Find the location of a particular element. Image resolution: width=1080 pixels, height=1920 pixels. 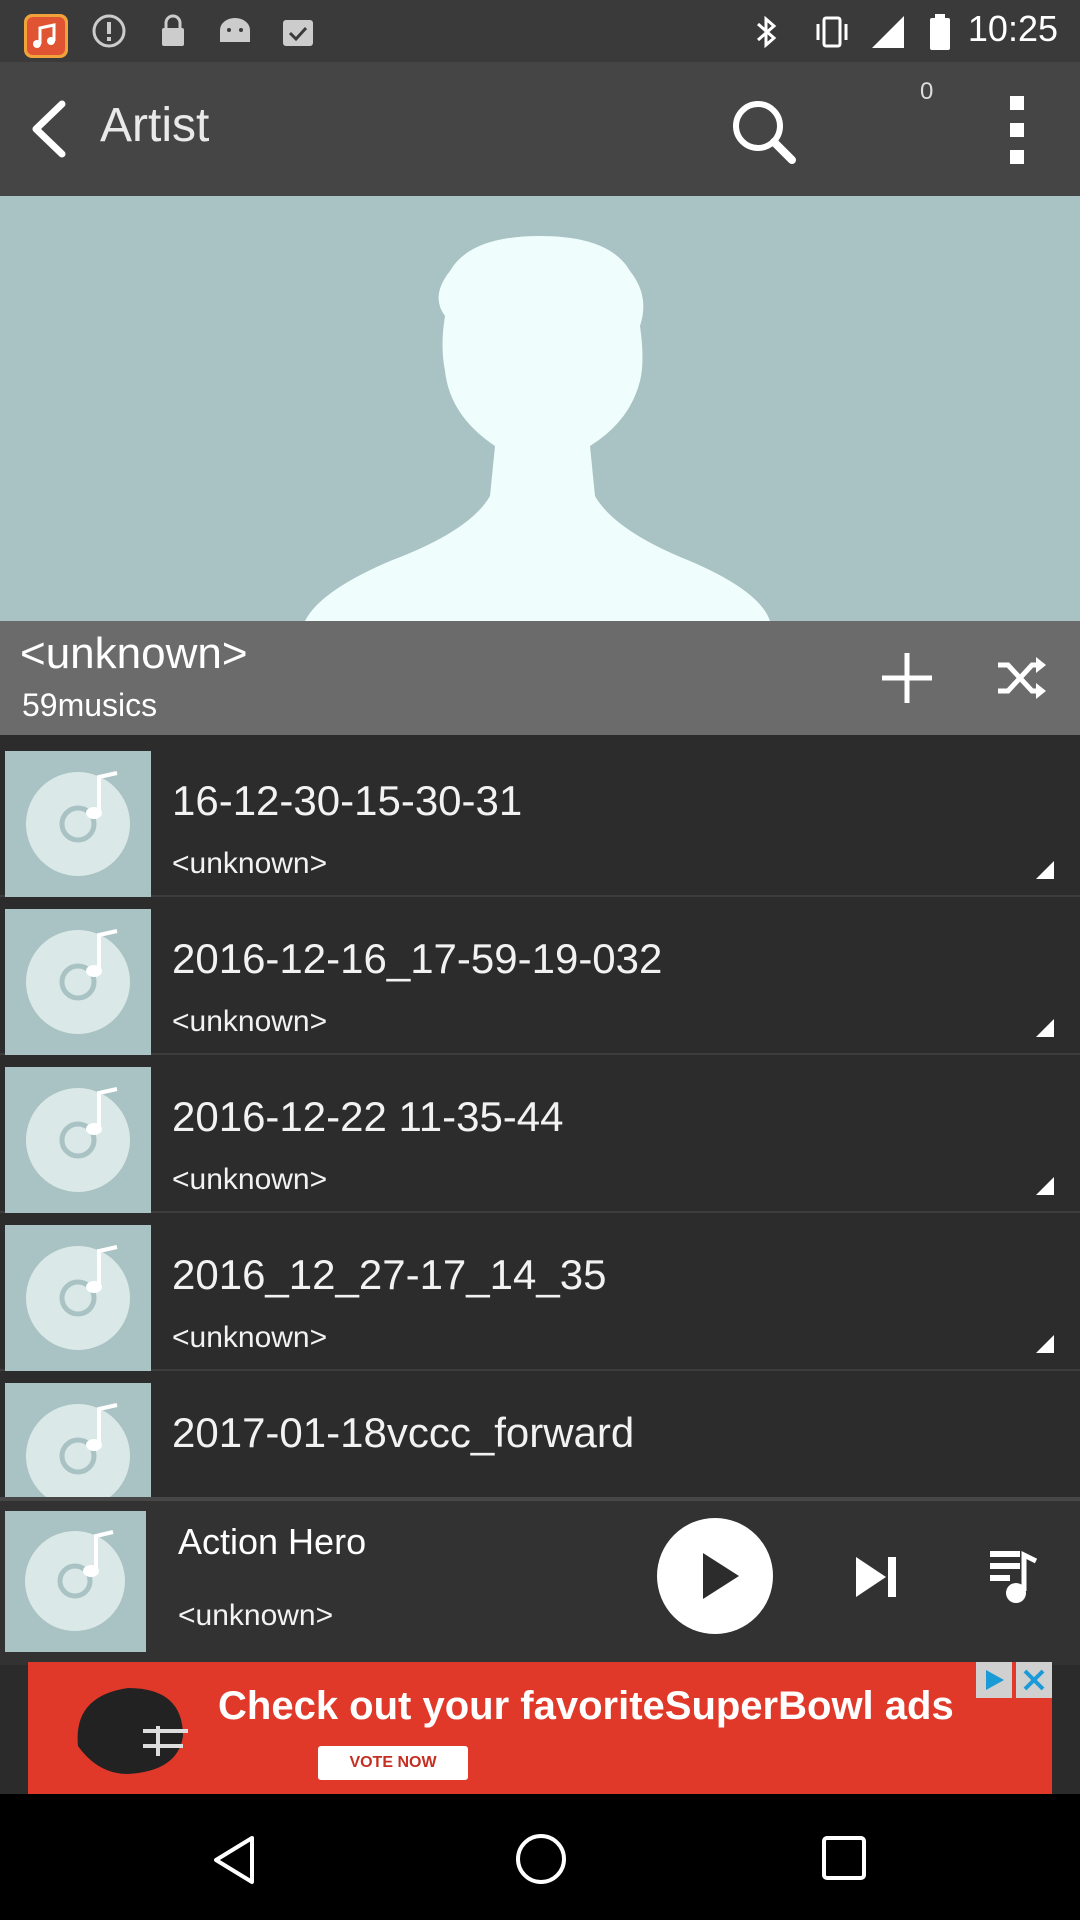

track-title: 2016_12_27-17_14_35 is located at coordinates (389, 1274).